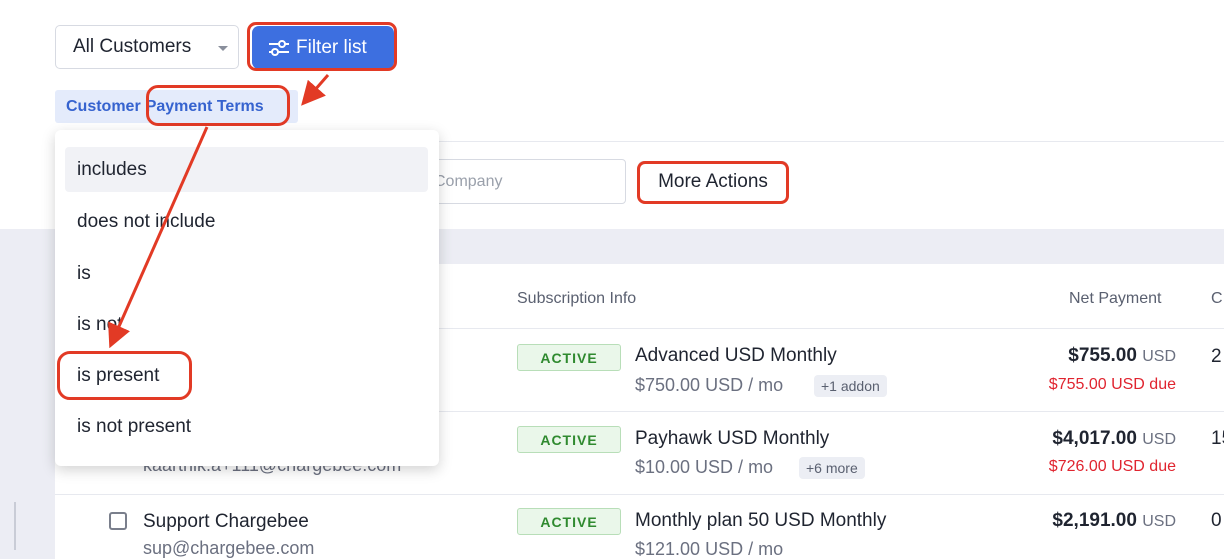  Describe the element at coordinates (158, 237) in the screenshot. I see `arrow-to-is-present` at that location.